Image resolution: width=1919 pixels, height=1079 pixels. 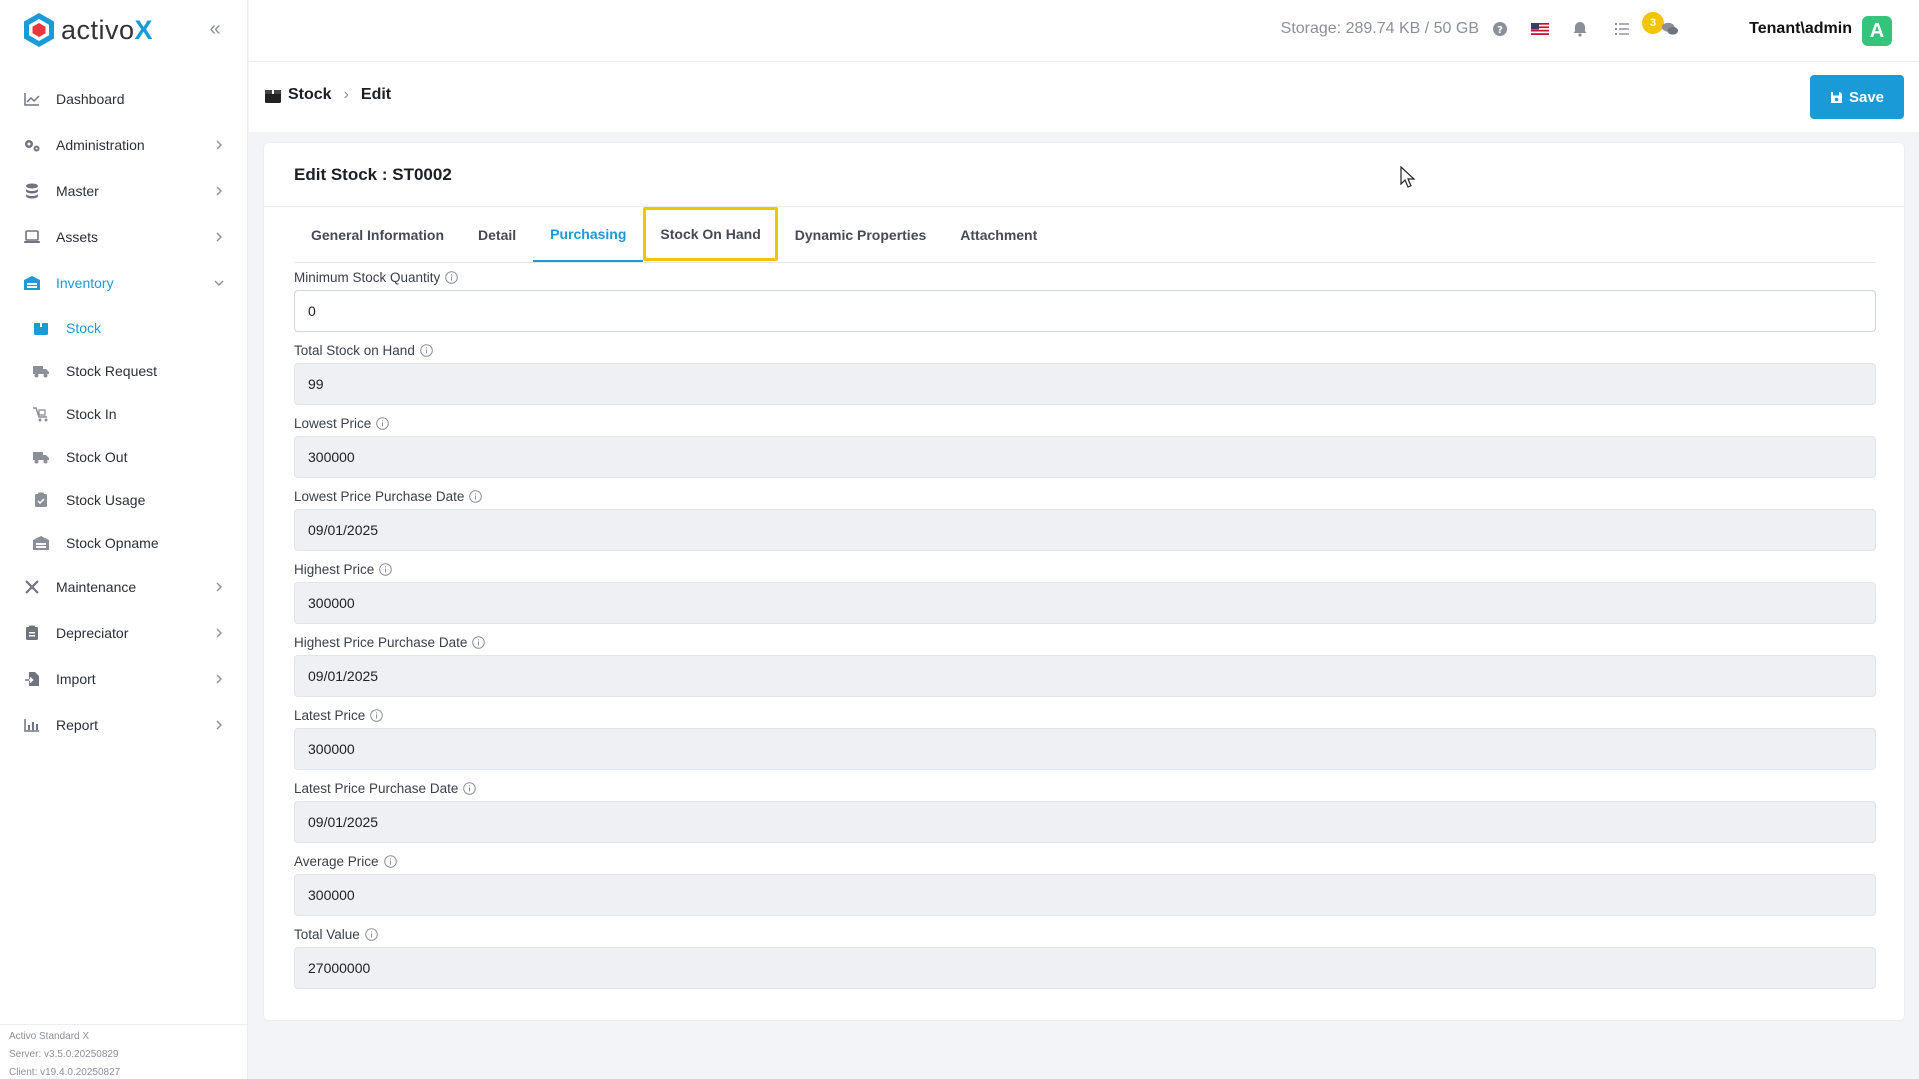 I want to click on field-label: Total Value, so click(x=1085, y=934).